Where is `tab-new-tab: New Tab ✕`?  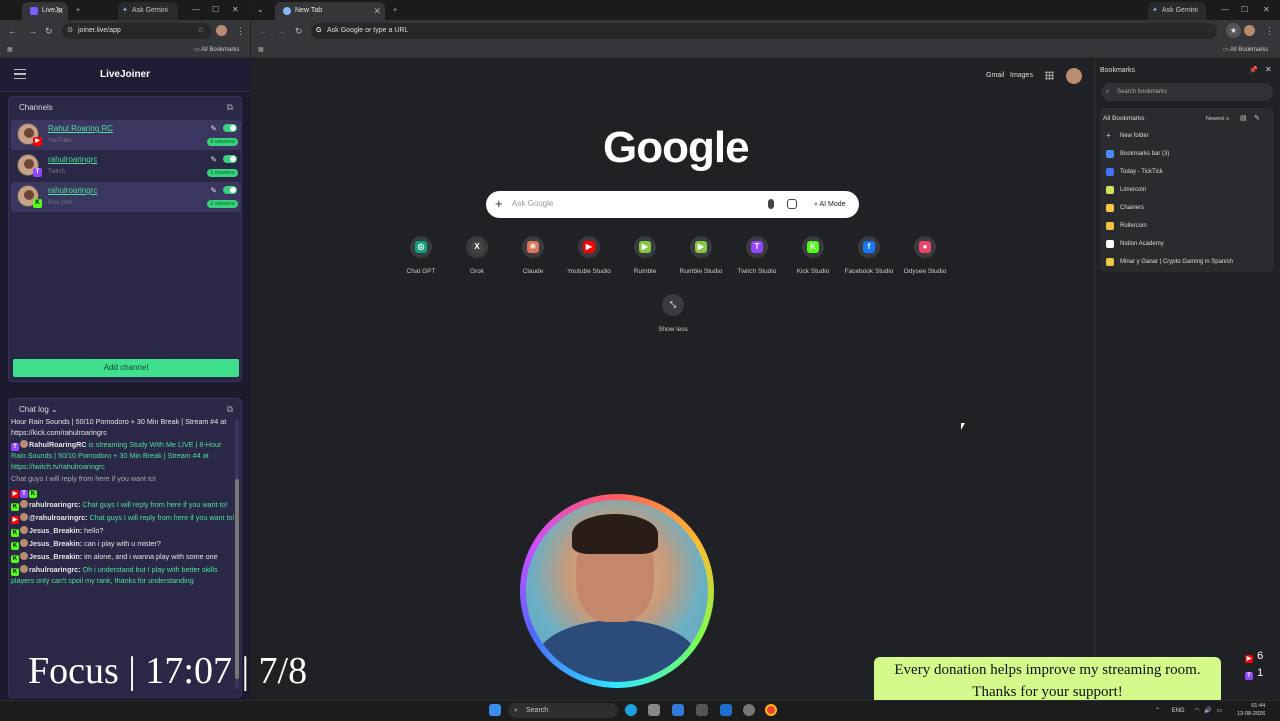 tab-new-tab: New Tab ✕ is located at coordinates (330, 11).